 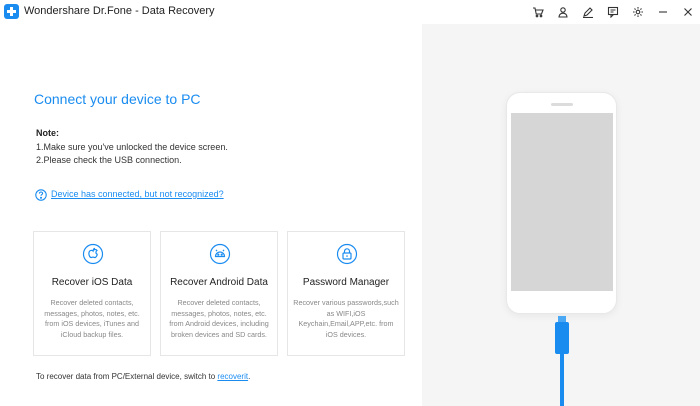 I want to click on phone-speaker, so click(x=562, y=104).